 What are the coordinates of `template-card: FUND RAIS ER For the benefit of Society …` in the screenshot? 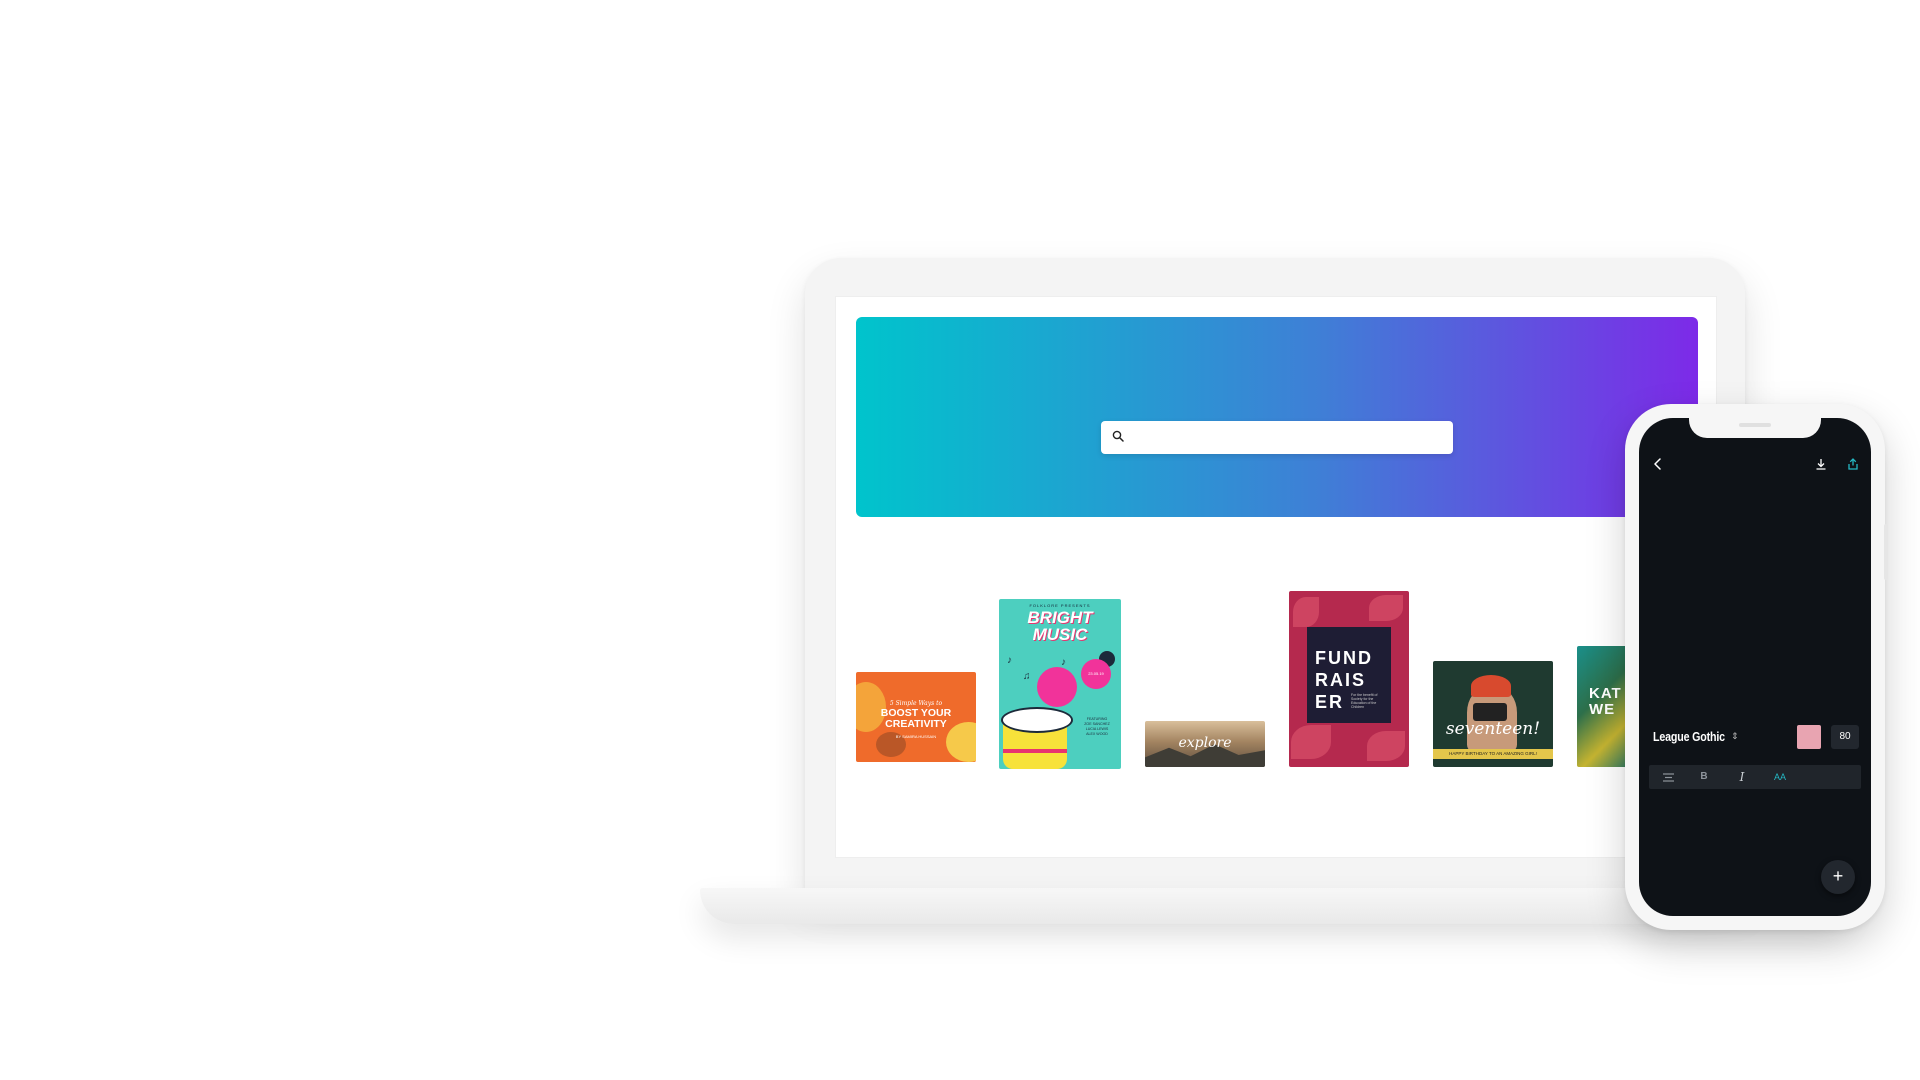 It's located at (1349, 679).